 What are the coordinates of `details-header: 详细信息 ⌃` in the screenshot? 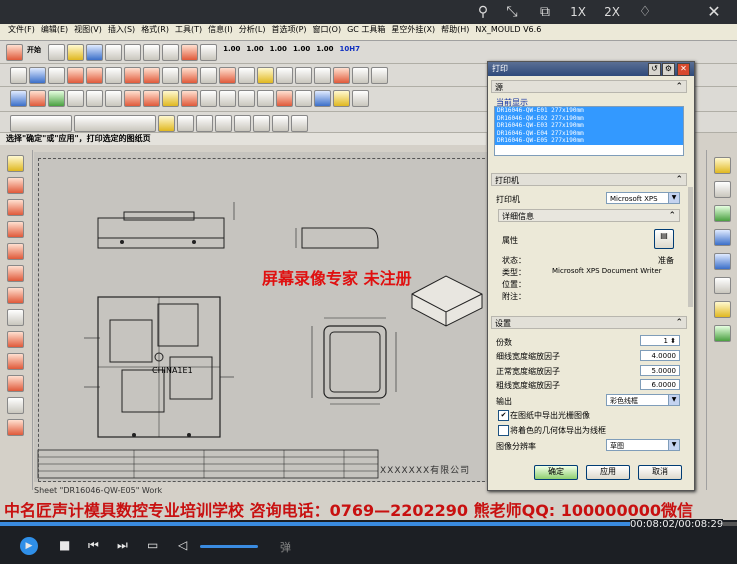 It's located at (589, 215).